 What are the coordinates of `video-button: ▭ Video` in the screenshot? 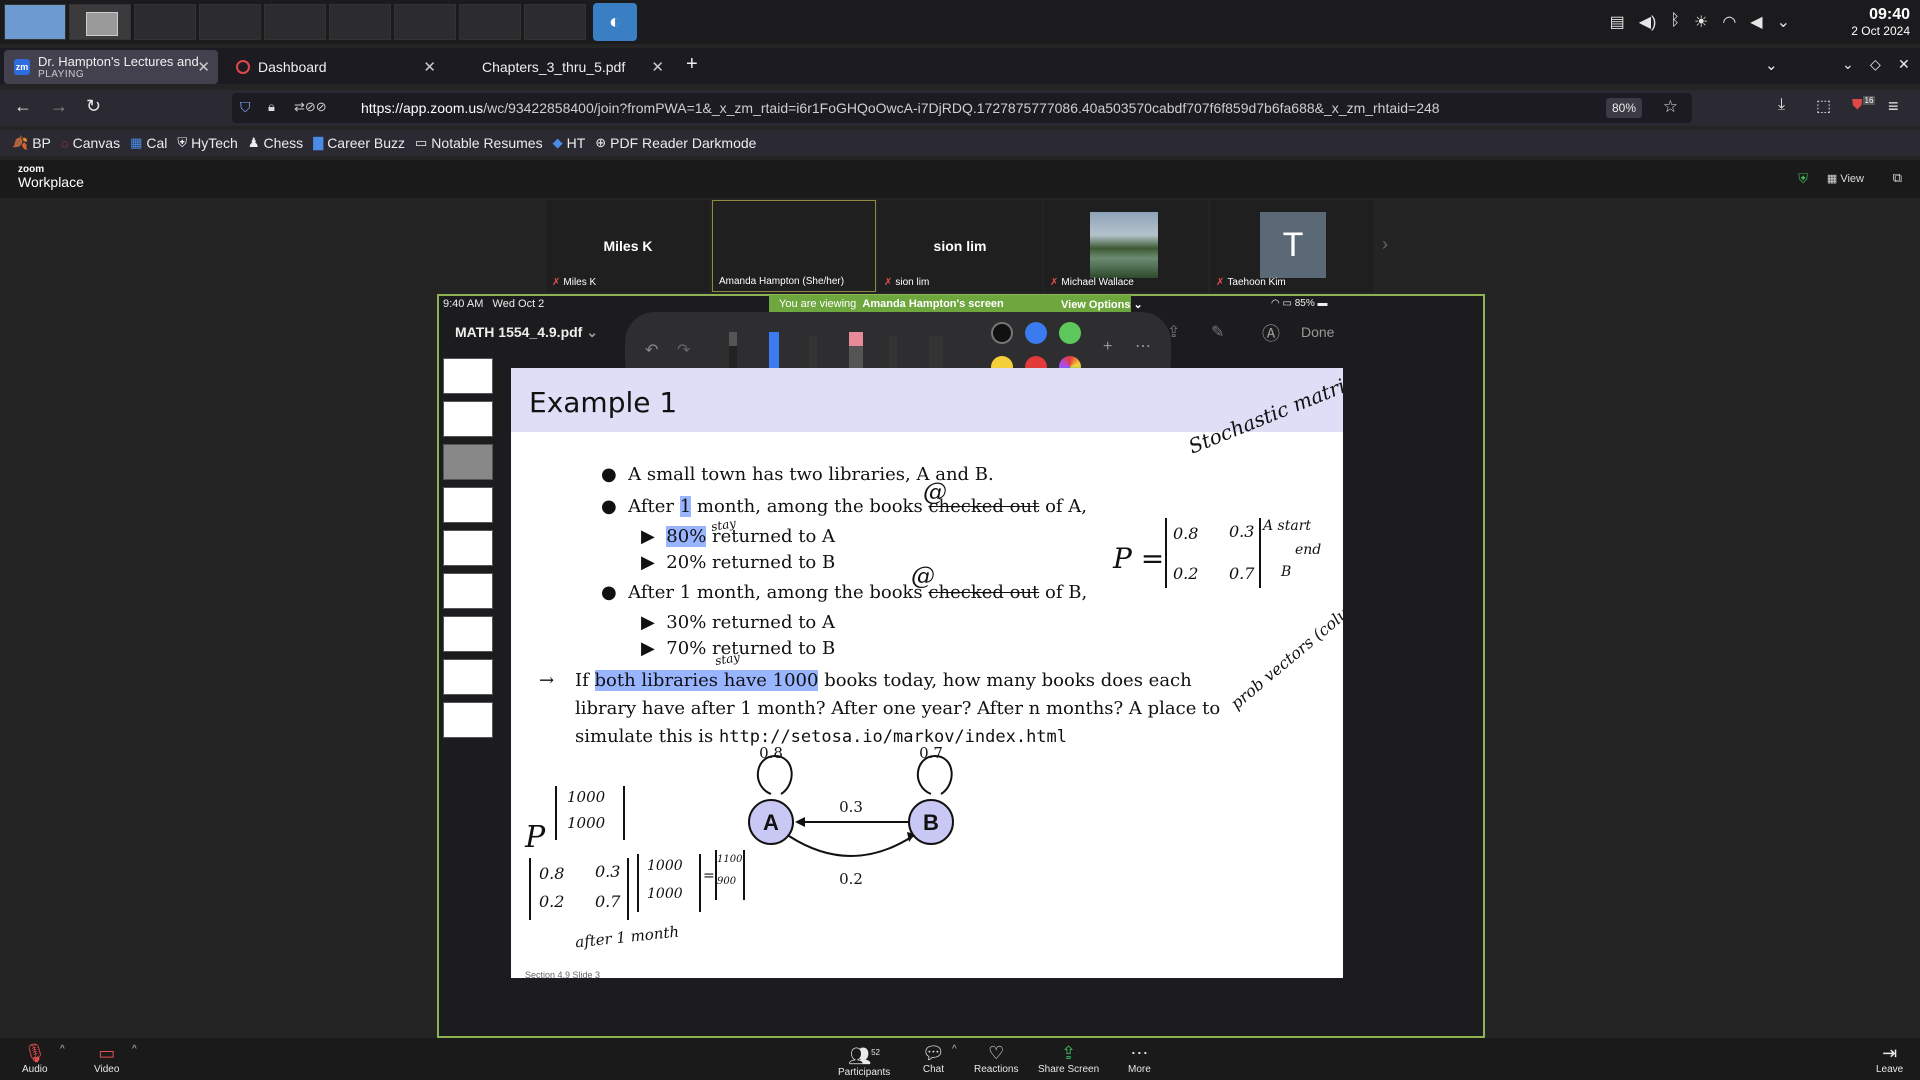 It's located at (106, 1058).